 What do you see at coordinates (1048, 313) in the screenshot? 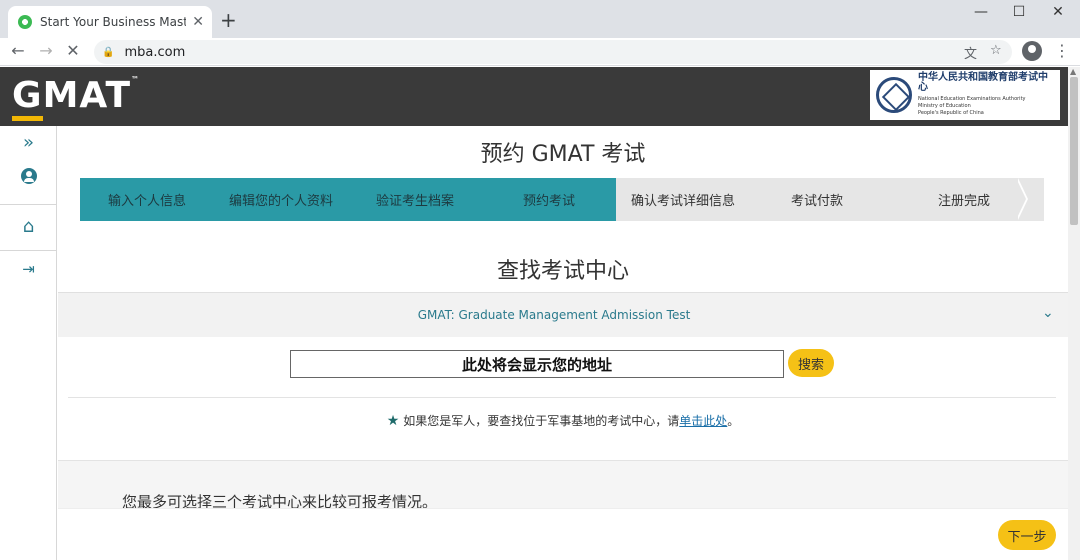
I see `chevron-down-icon: ⌄` at bounding box center [1048, 313].